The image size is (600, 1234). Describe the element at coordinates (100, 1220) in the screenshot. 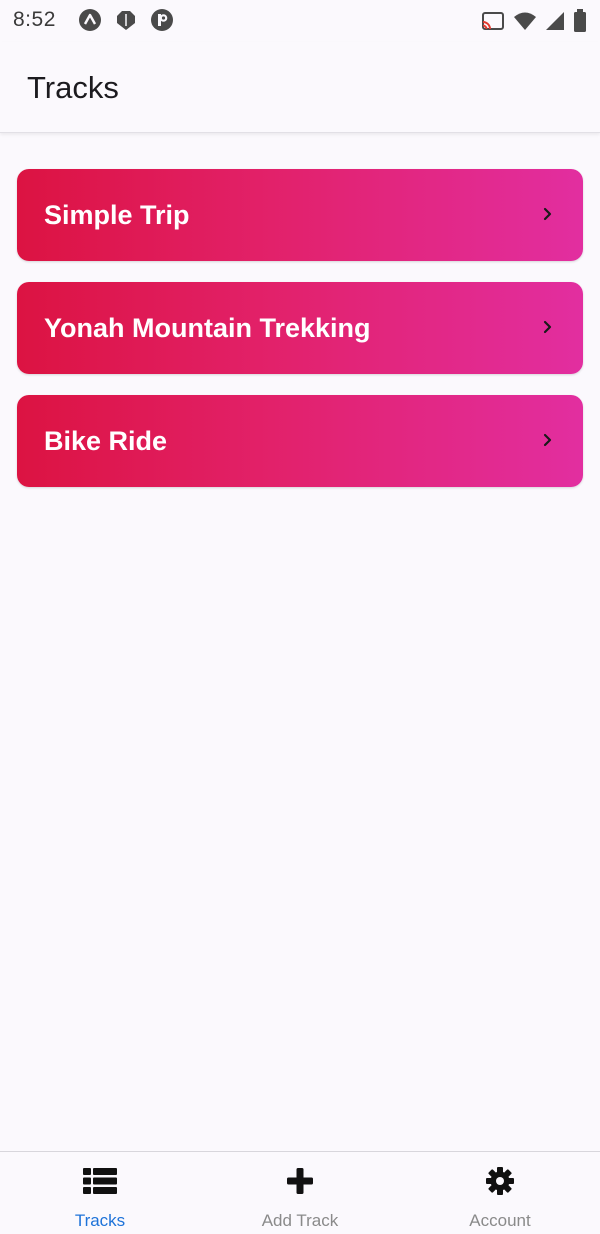

I see `tab-label: Tracks` at that location.